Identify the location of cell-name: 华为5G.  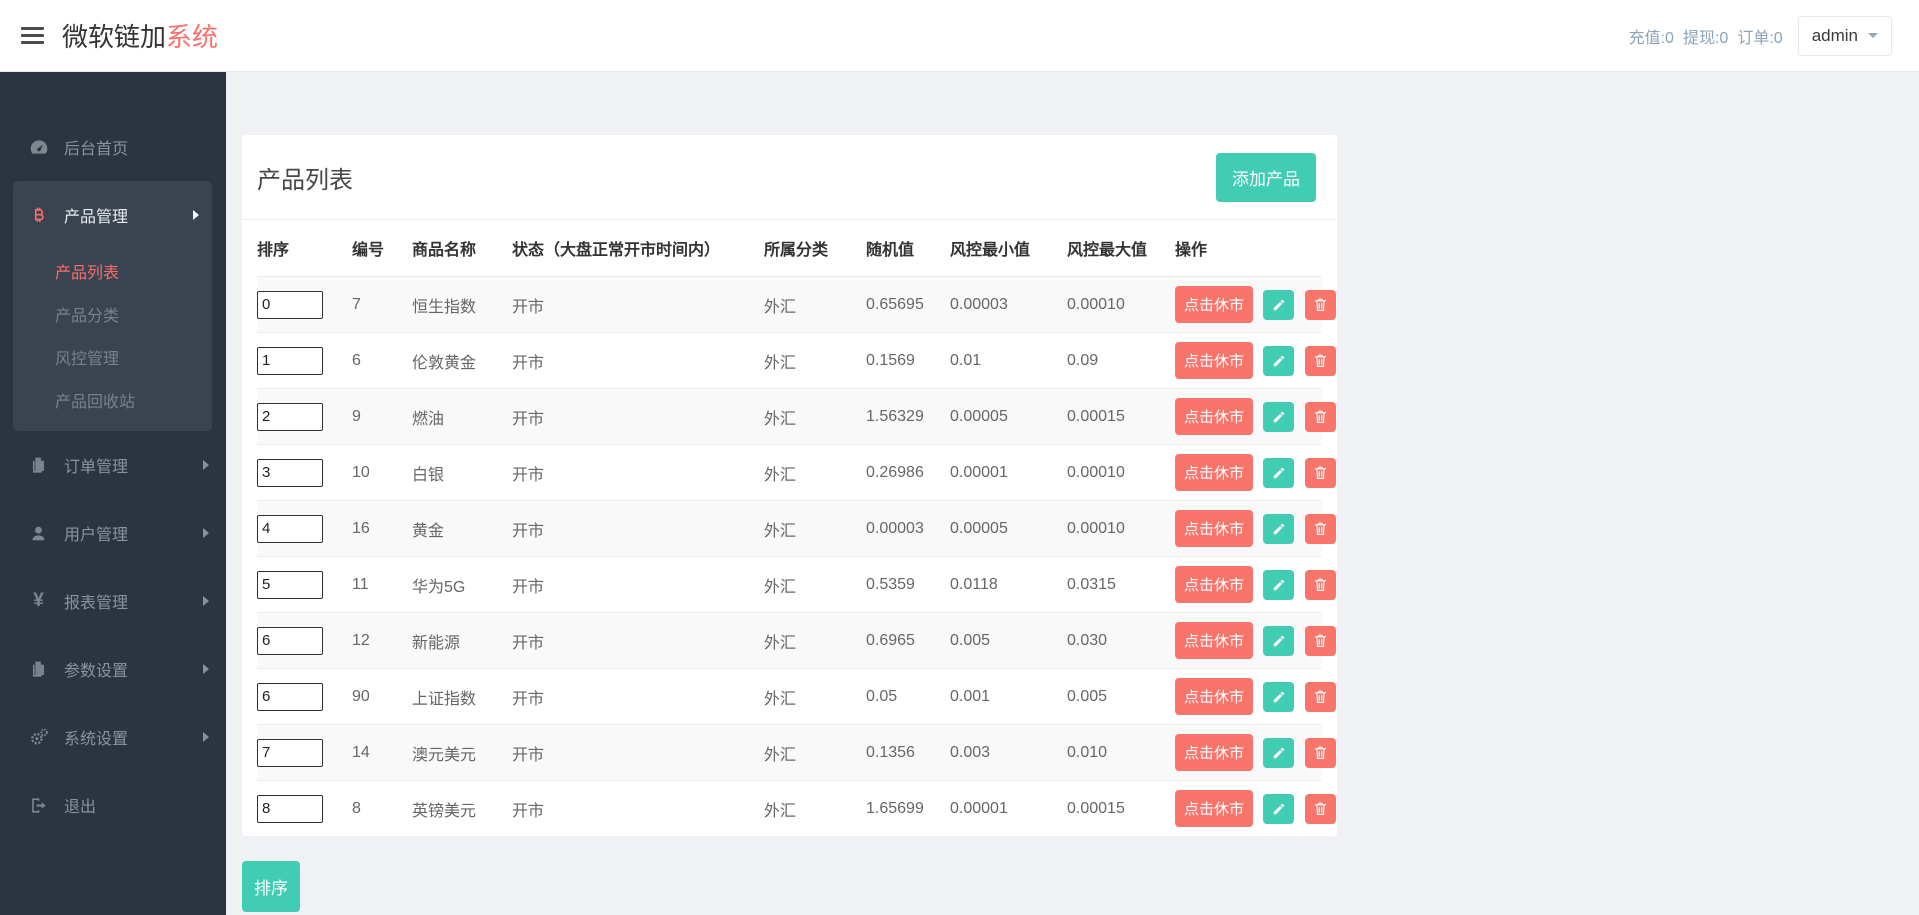
(462, 584).